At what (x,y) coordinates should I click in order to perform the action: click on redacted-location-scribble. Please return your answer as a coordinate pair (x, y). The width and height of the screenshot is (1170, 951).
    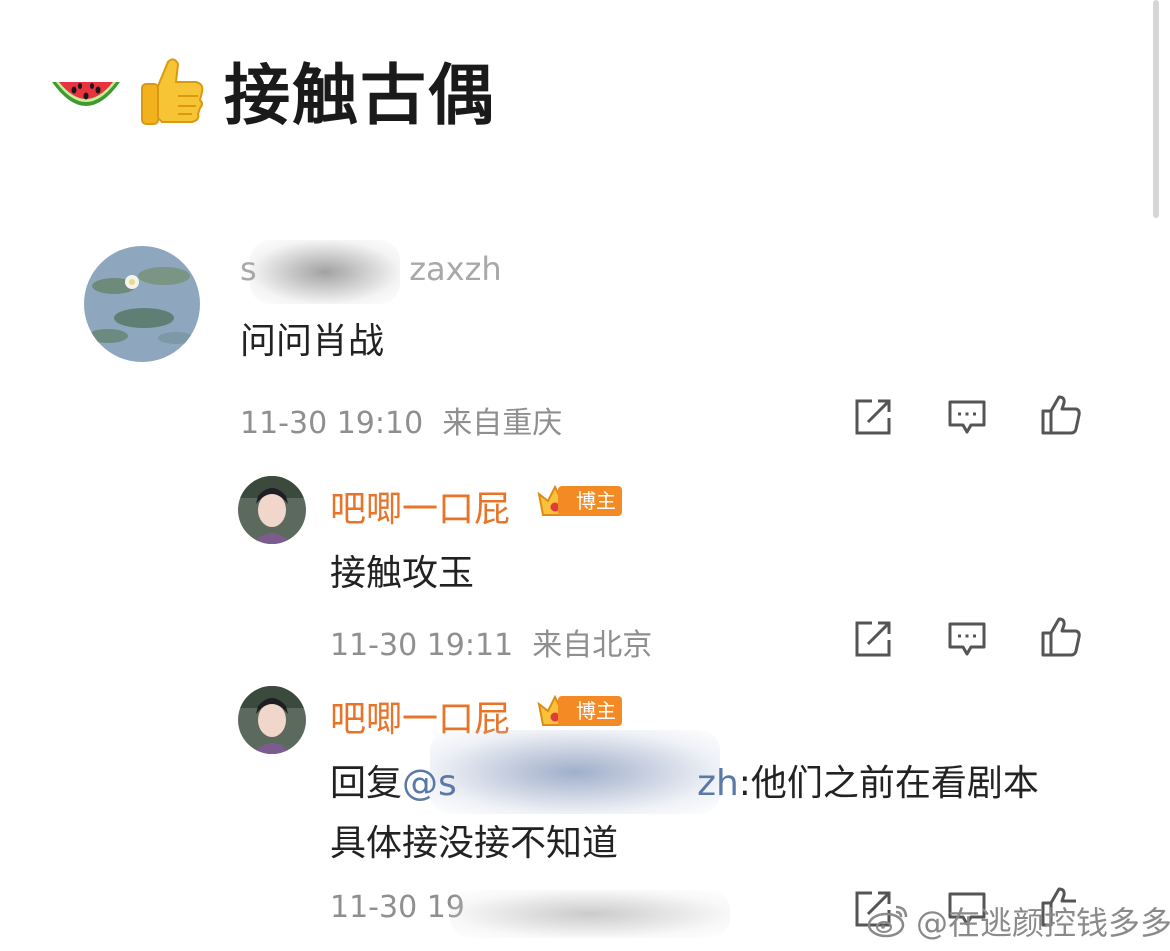
    Looking at the image, I should click on (590, 914).